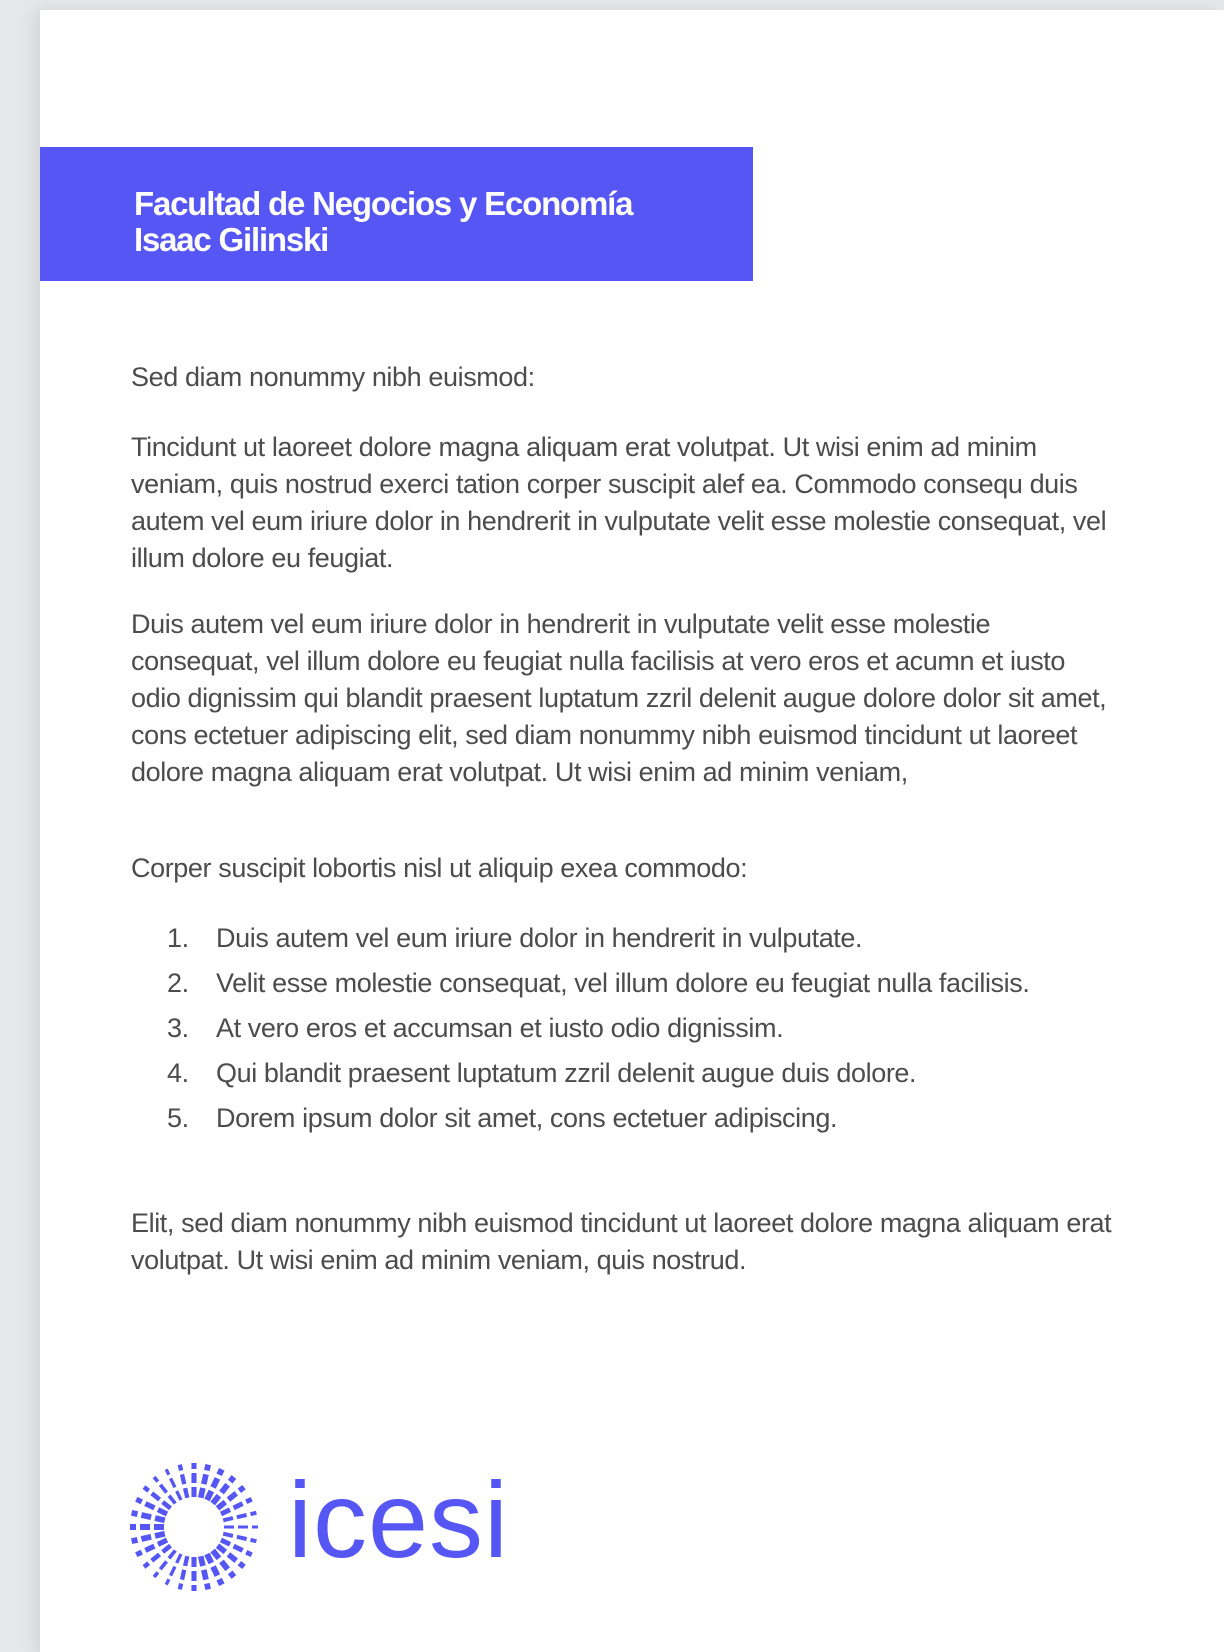 This screenshot has width=1224, height=1652. Describe the element at coordinates (178, 938) in the screenshot. I see `list-item-number: 1.` at that location.